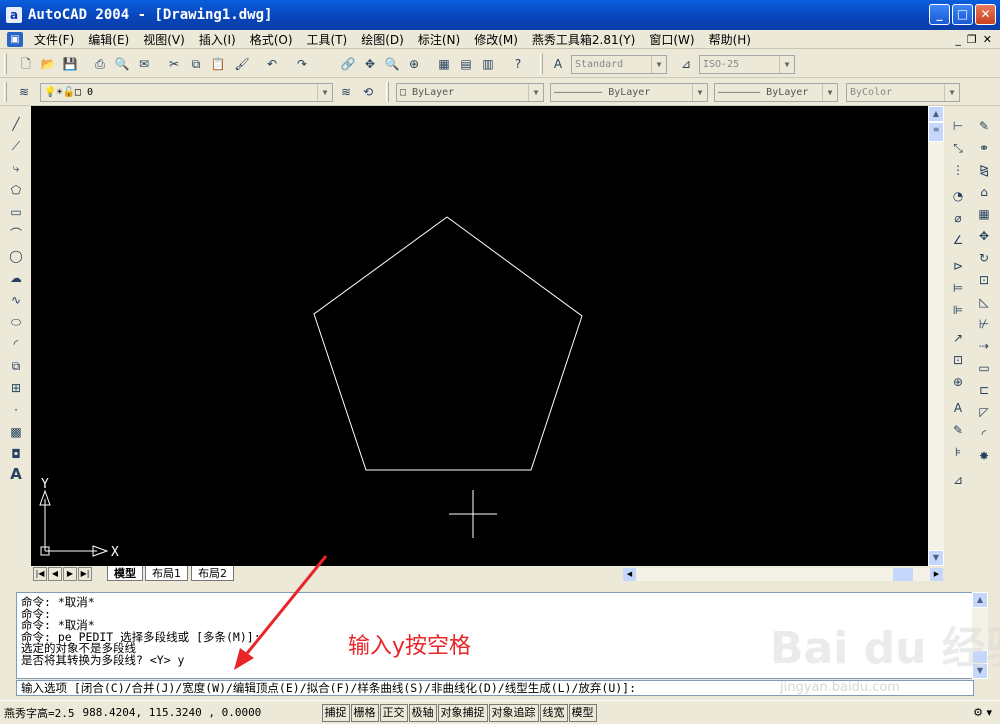  I want to click on model-toggle: 模型, so click(582, 712).